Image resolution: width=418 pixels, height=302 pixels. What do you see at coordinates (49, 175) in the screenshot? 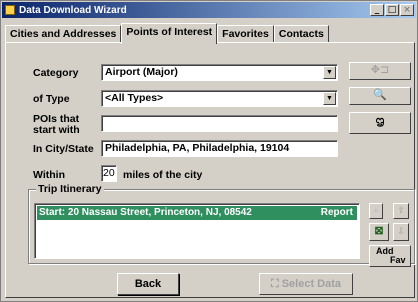
I see `within-label: Within` at bounding box center [49, 175].